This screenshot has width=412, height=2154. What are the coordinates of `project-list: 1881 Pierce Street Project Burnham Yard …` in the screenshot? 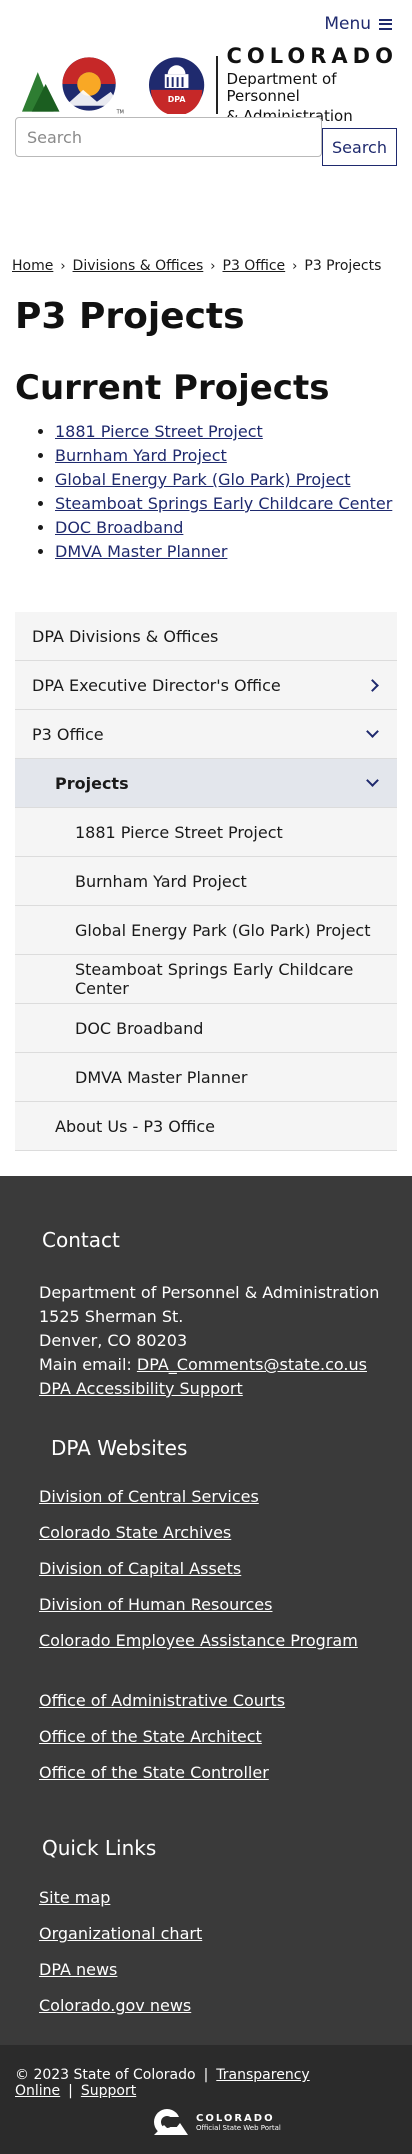 It's located at (223, 492).